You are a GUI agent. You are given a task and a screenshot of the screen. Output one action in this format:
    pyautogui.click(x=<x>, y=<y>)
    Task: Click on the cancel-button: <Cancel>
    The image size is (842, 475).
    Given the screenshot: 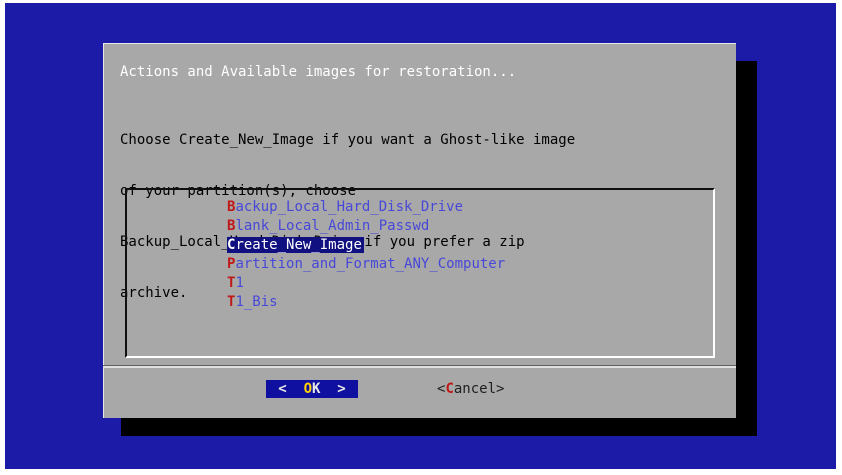 What is the action you would take?
    pyautogui.click(x=470, y=389)
    